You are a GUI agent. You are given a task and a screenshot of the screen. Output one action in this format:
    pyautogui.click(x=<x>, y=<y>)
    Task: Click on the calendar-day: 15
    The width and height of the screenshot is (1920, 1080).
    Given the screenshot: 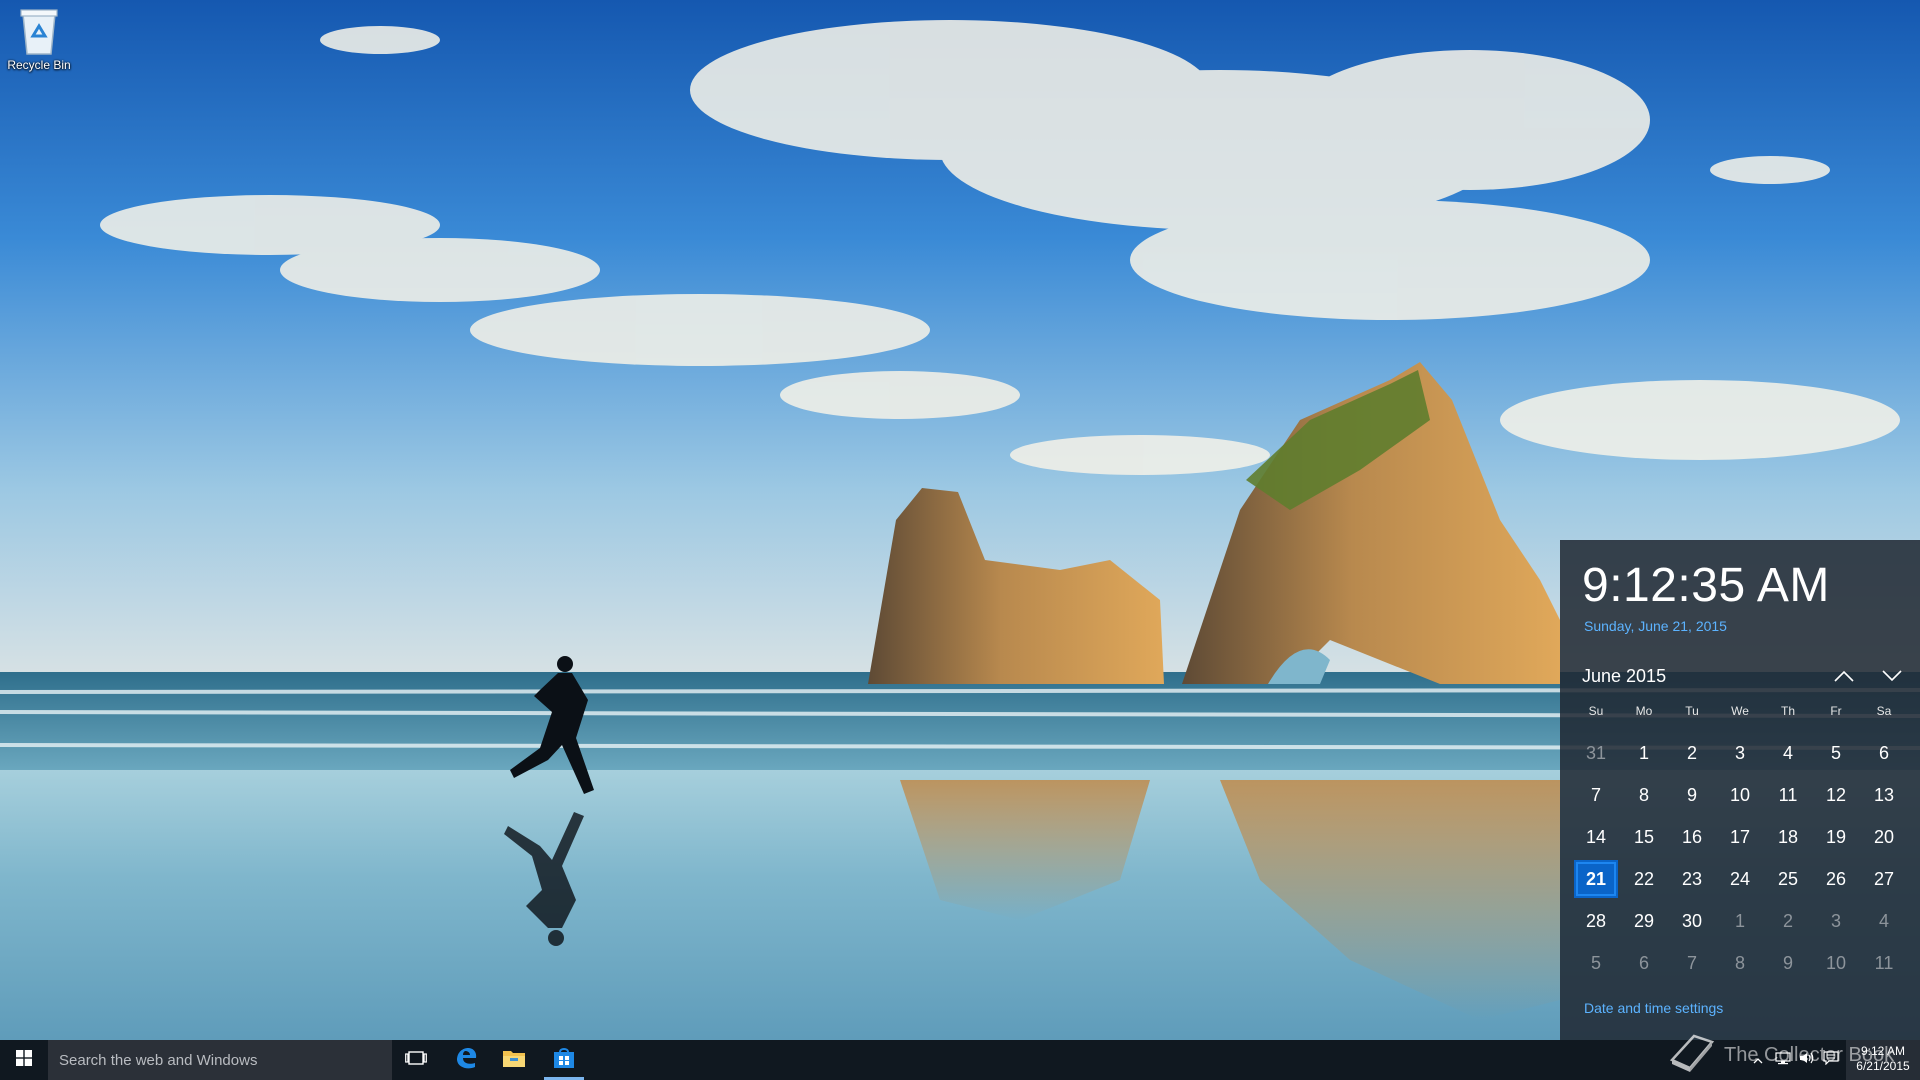 What is the action you would take?
    pyautogui.click(x=1644, y=837)
    